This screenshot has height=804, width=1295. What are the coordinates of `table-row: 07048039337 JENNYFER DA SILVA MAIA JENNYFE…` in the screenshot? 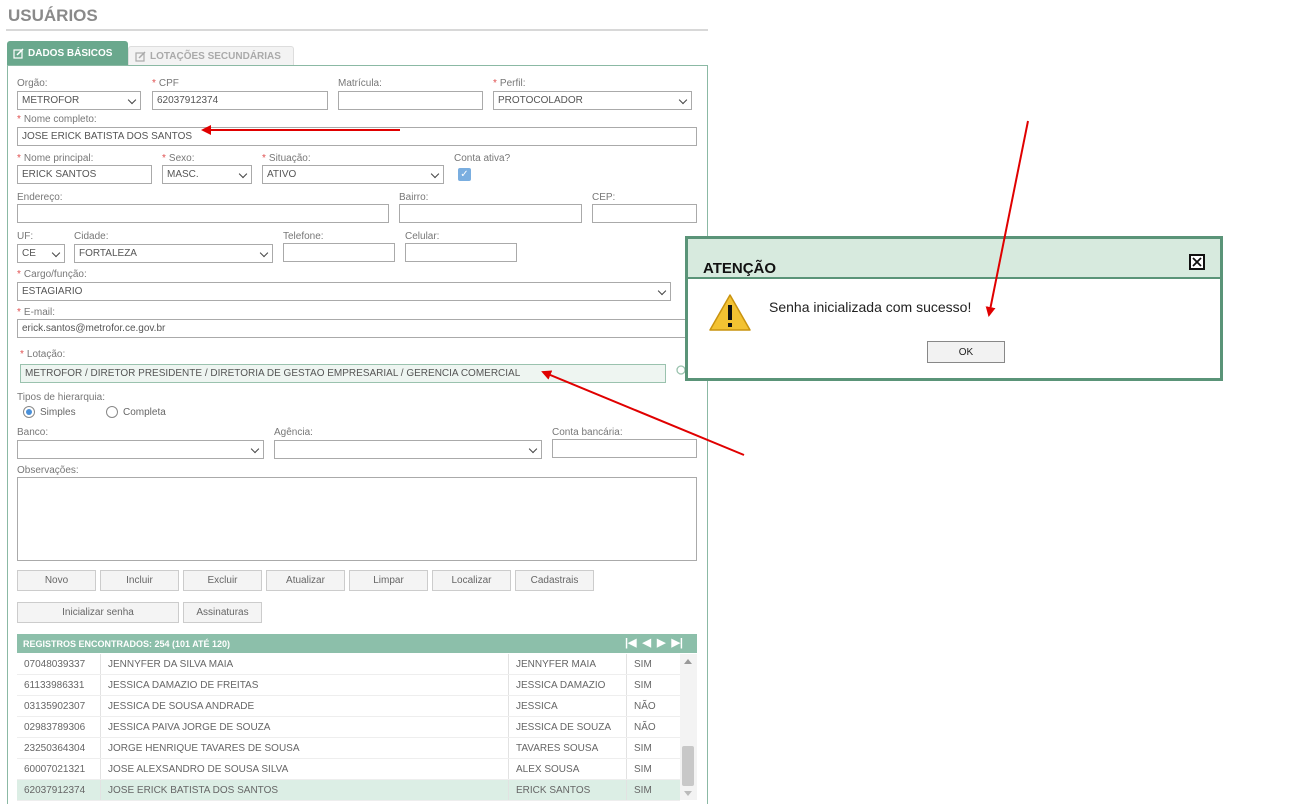 It's located at (348, 664).